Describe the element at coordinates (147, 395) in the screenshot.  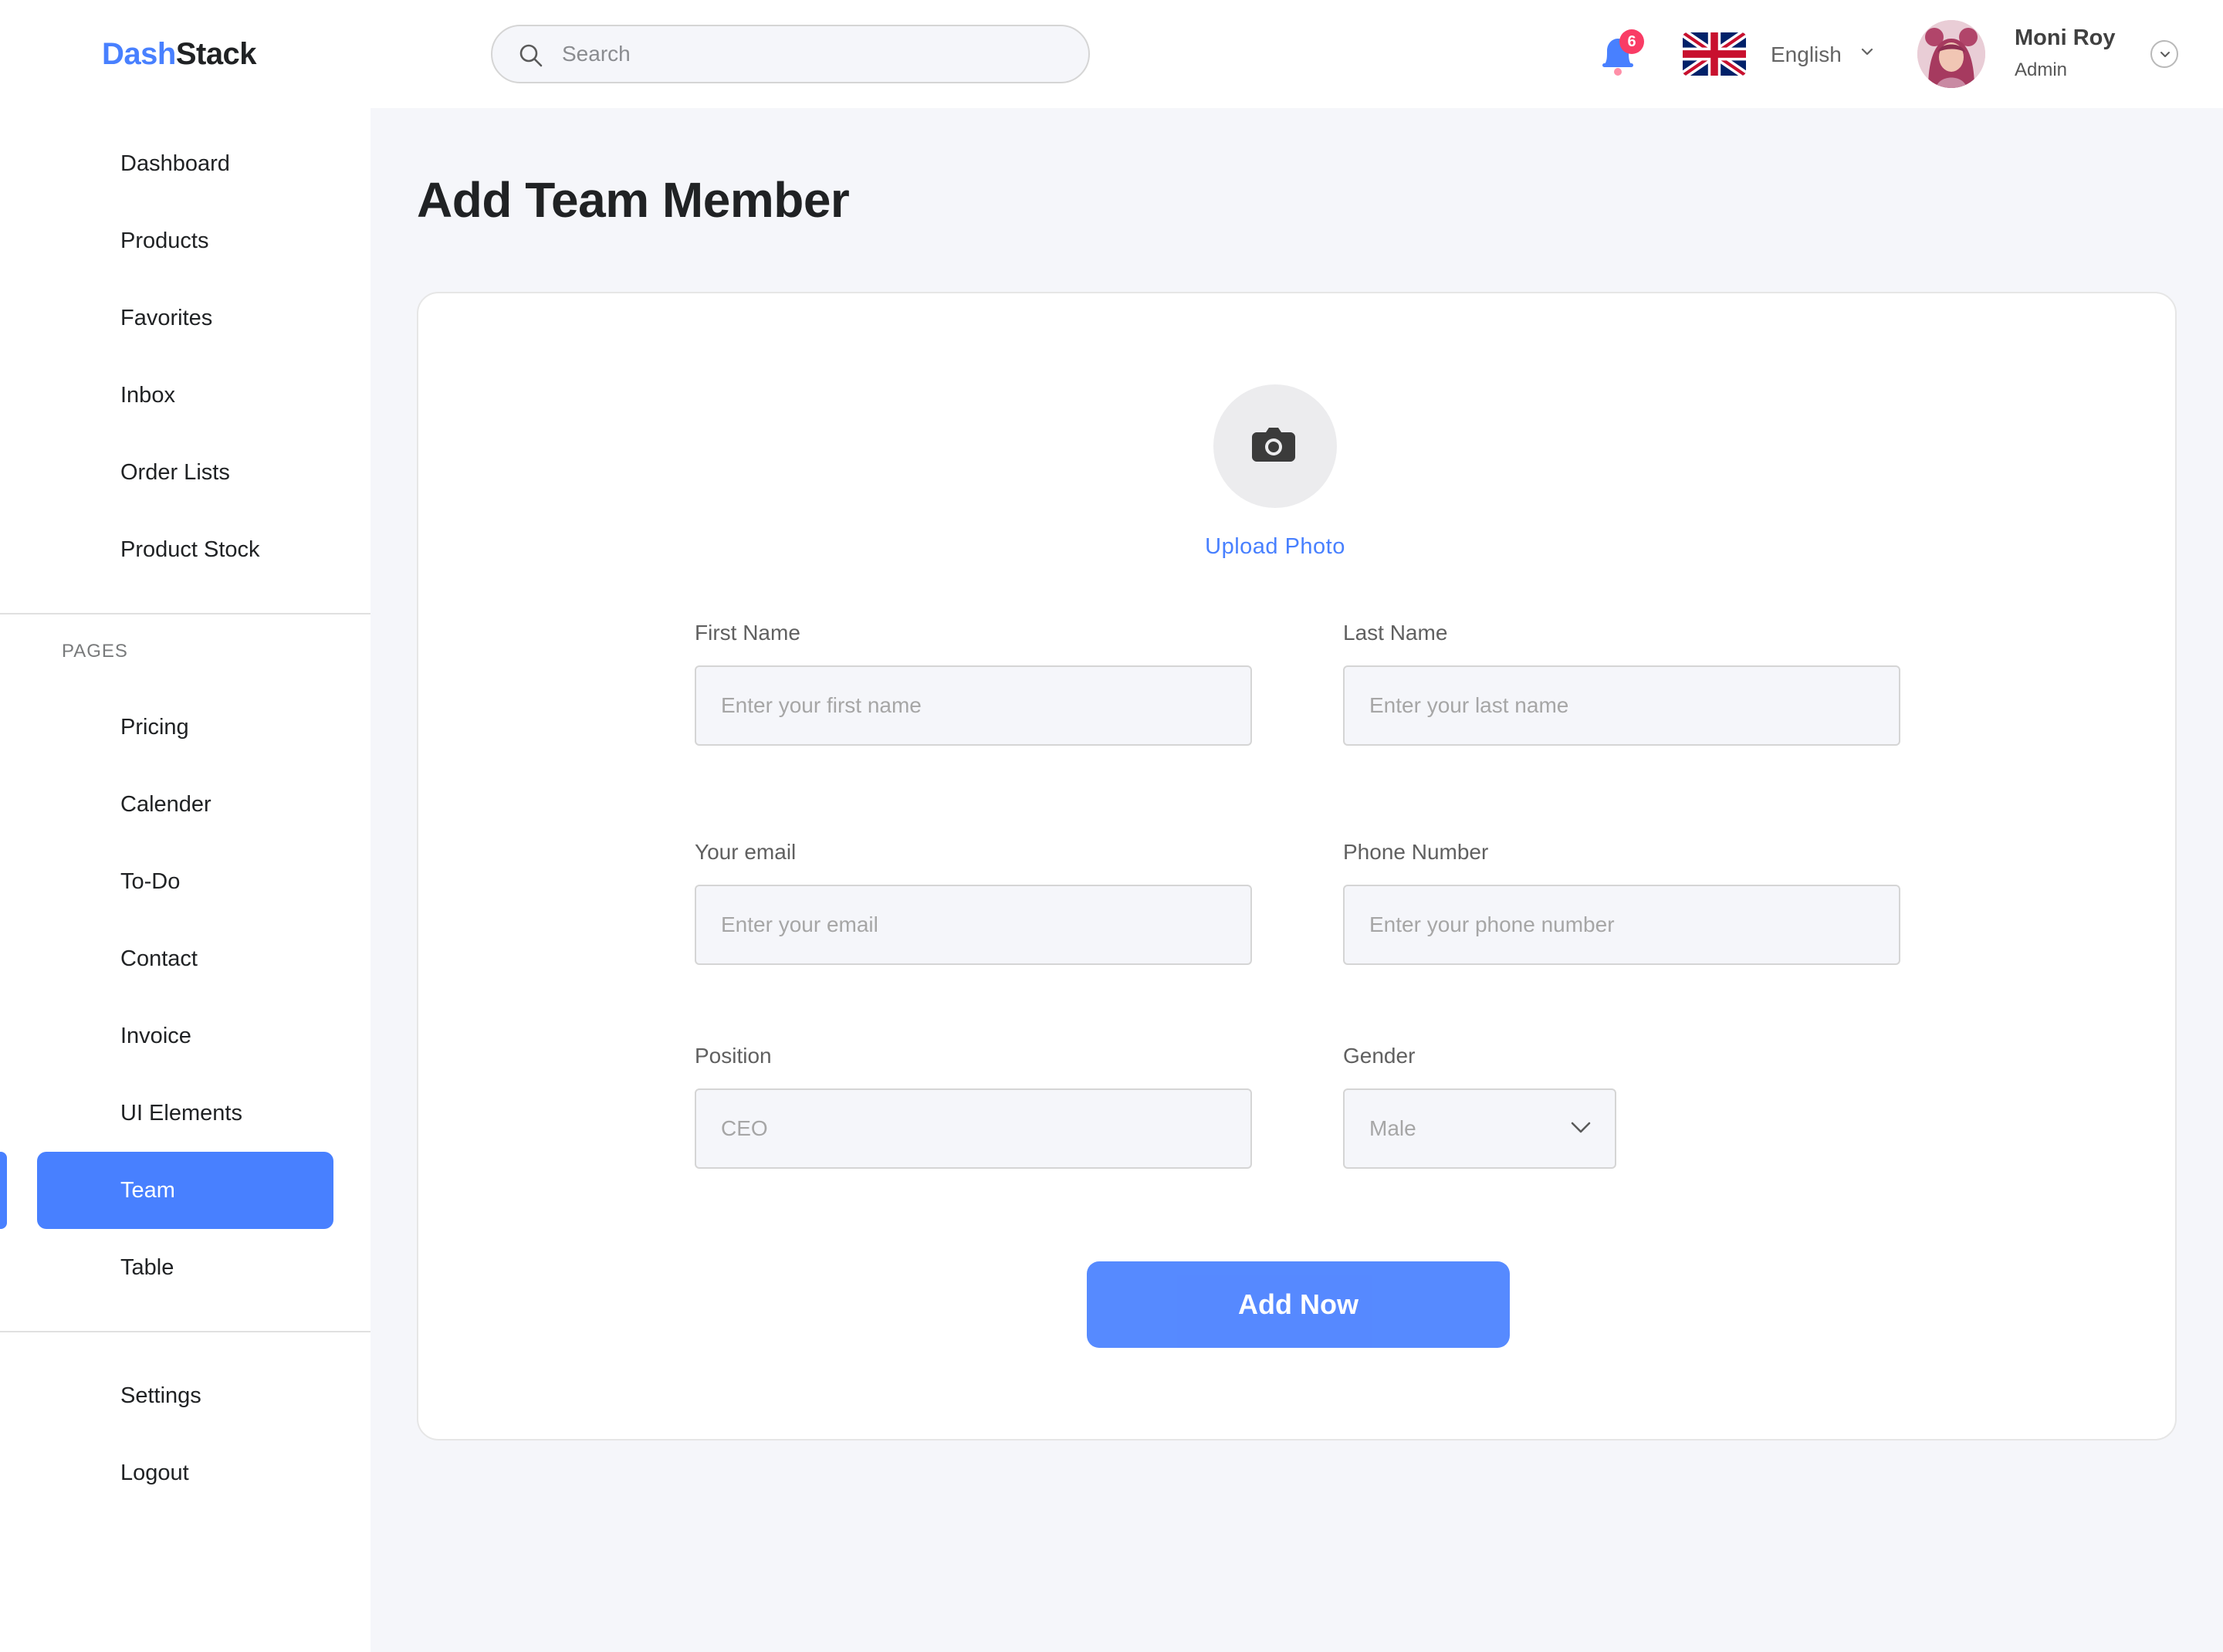
I see `sidebar-item-label: Inbox` at that location.